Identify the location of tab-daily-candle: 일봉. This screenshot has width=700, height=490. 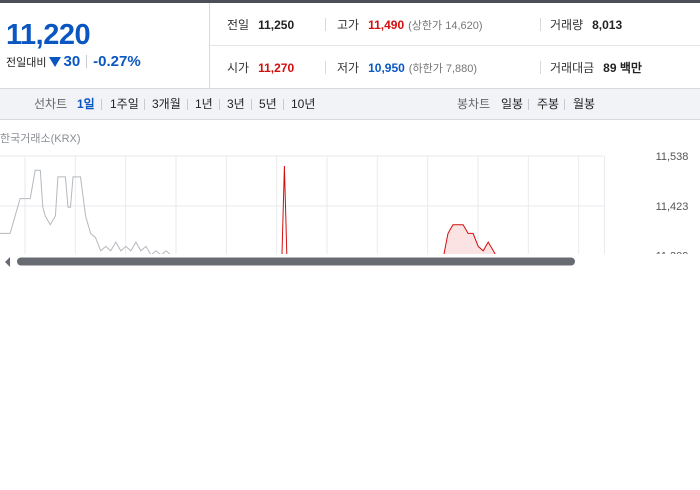
(512, 104).